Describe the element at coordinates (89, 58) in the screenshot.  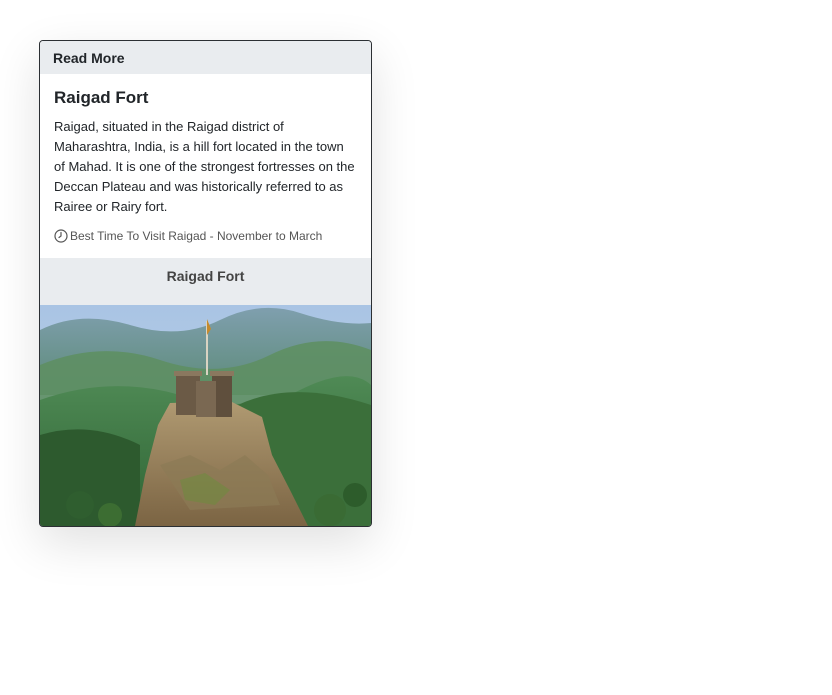
I see `read-more-label: Read More` at that location.